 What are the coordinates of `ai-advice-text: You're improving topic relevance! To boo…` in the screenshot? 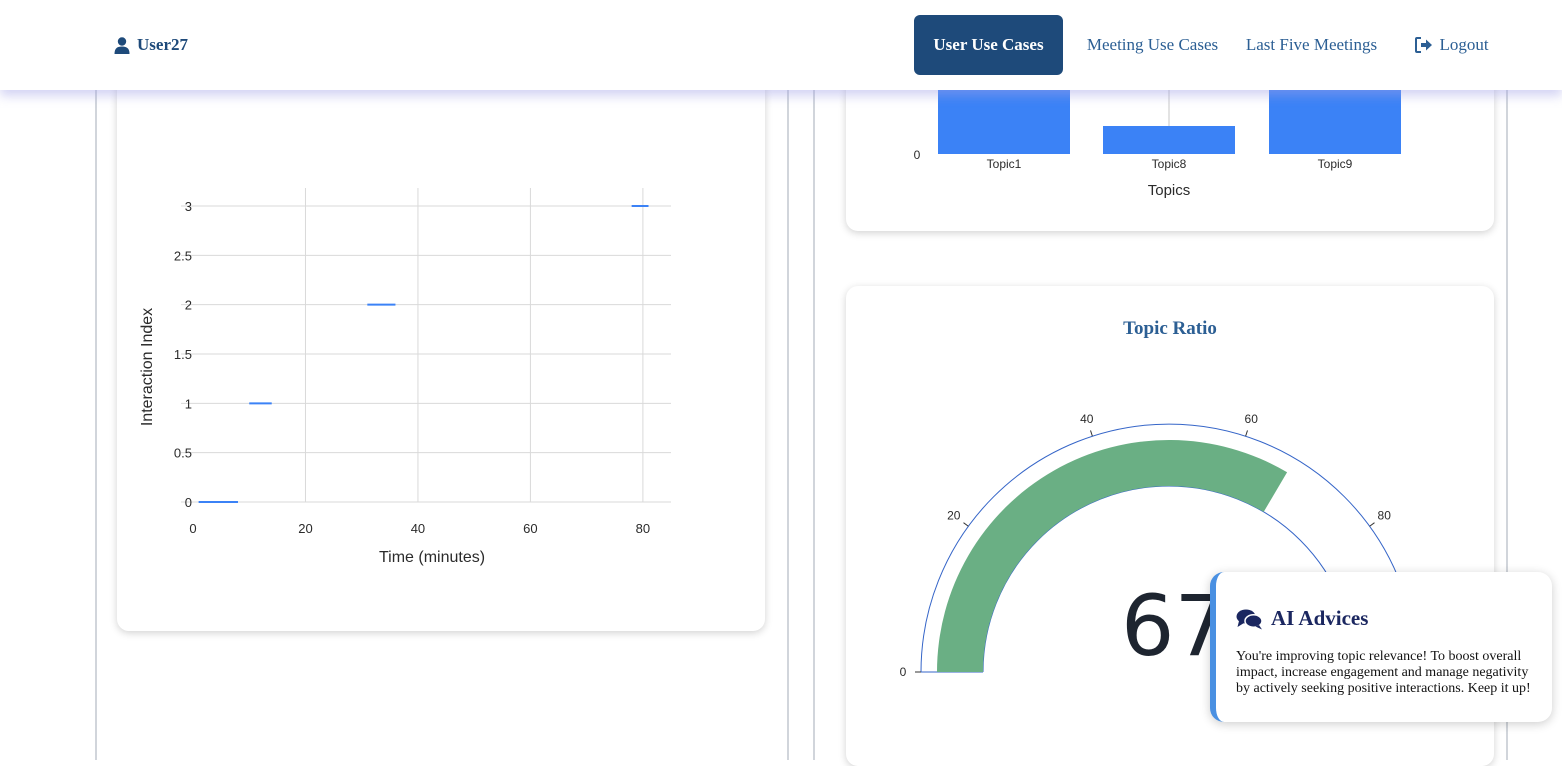 It's located at (1383, 672).